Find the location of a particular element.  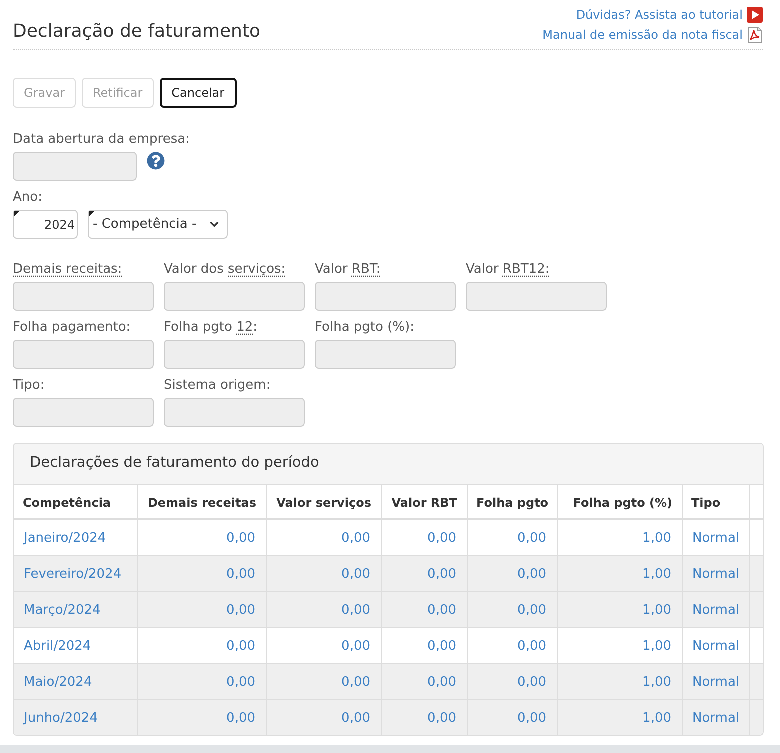

table-cell-link: Janeiro/2024 is located at coordinates (65, 538).